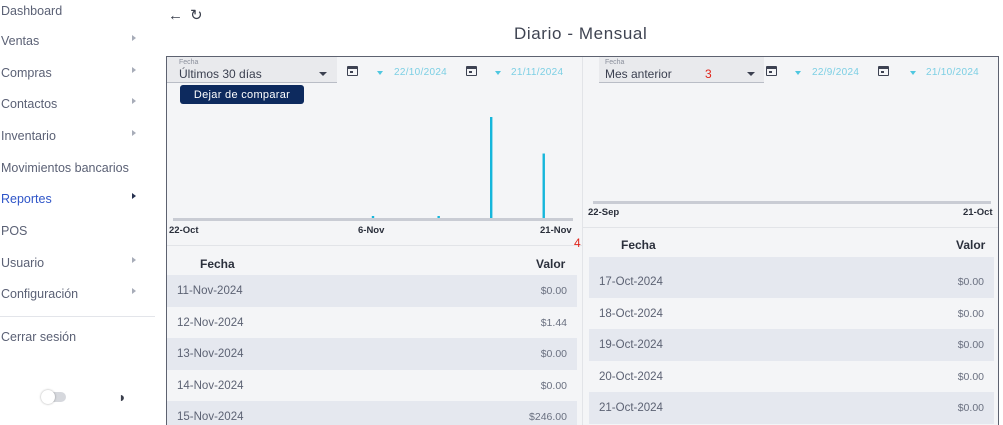 The image size is (1003, 425). What do you see at coordinates (26, 199) in the screenshot?
I see `sidebar-item-label: Reportes` at bounding box center [26, 199].